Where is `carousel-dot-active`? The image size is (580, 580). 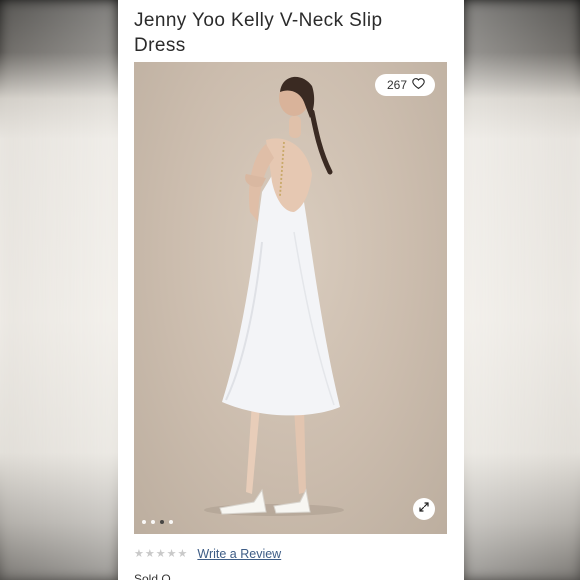
carousel-dot-active is located at coordinates (162, 522).